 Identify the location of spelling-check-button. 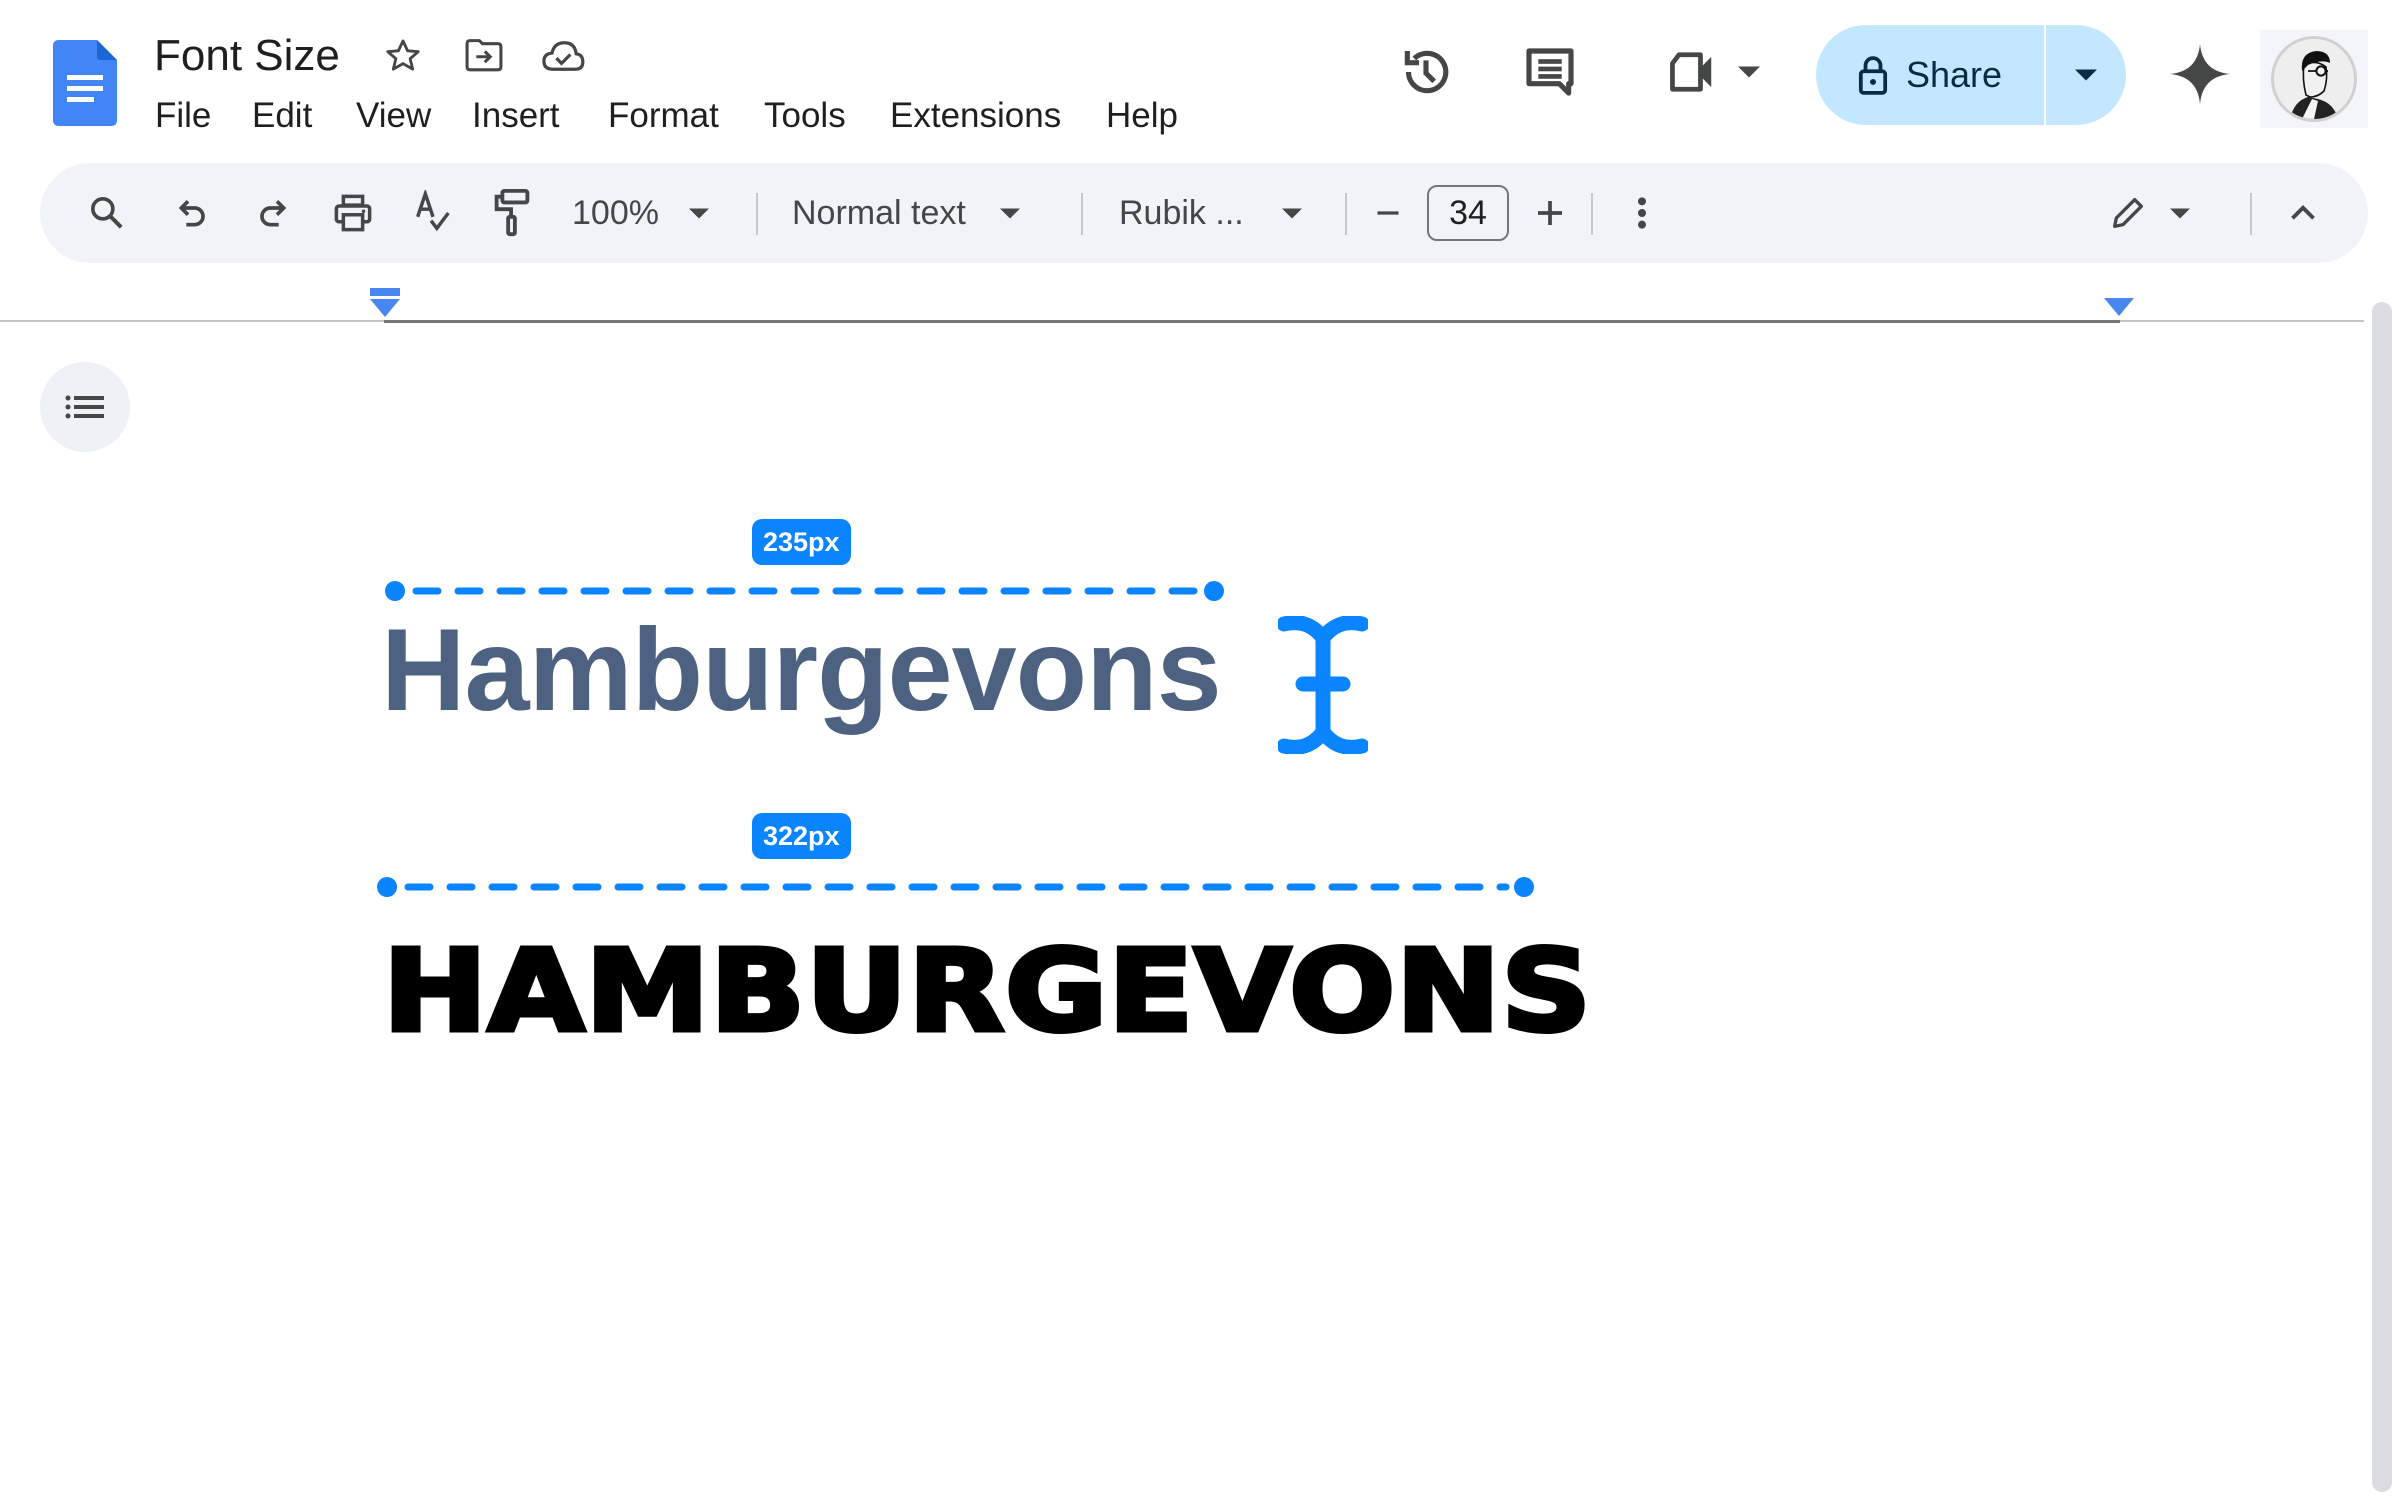
(433, 213).